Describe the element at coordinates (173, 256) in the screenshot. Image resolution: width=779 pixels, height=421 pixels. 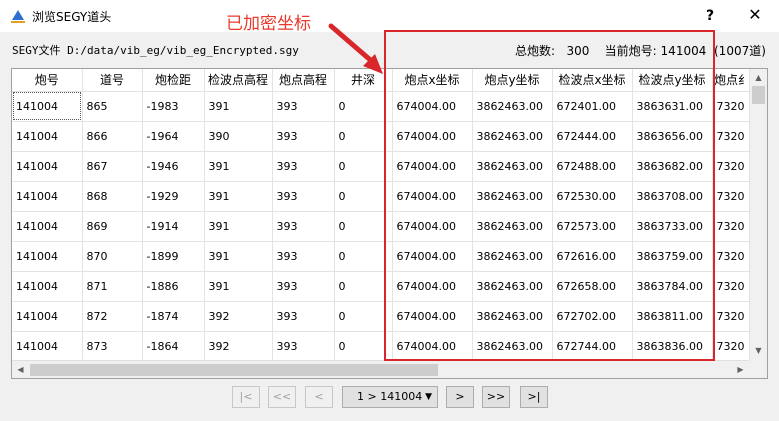
I see `table-cell: -1899` at that location.